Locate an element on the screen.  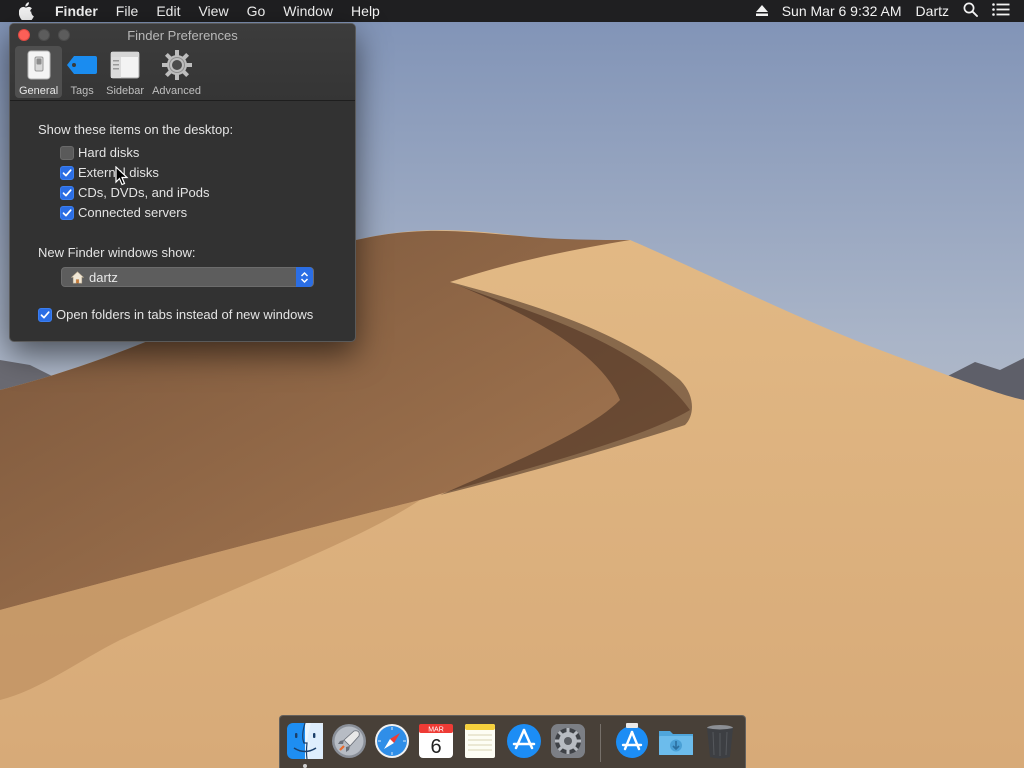
system-preferences-icon is located at coordinates (568, 741).